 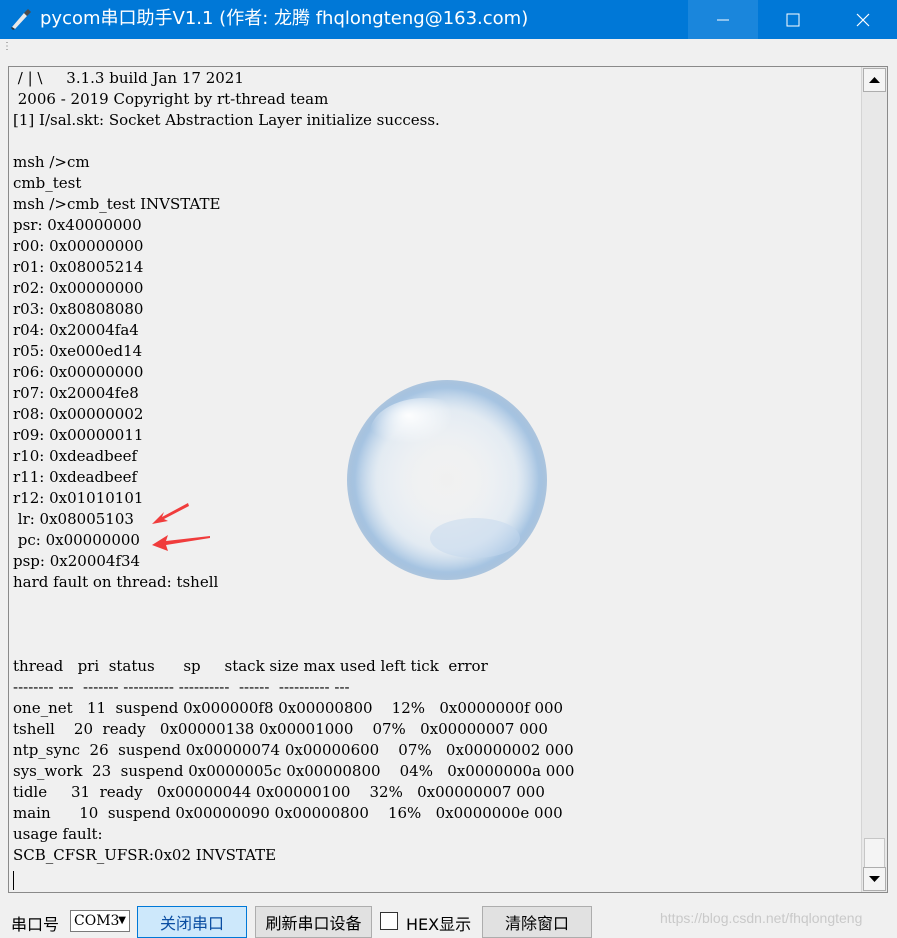 What do you see at coordinates (78, 351) in the screenshot?
I see `terminal-line: r05: 0xe000ed14` at bounding box center [78, 351].